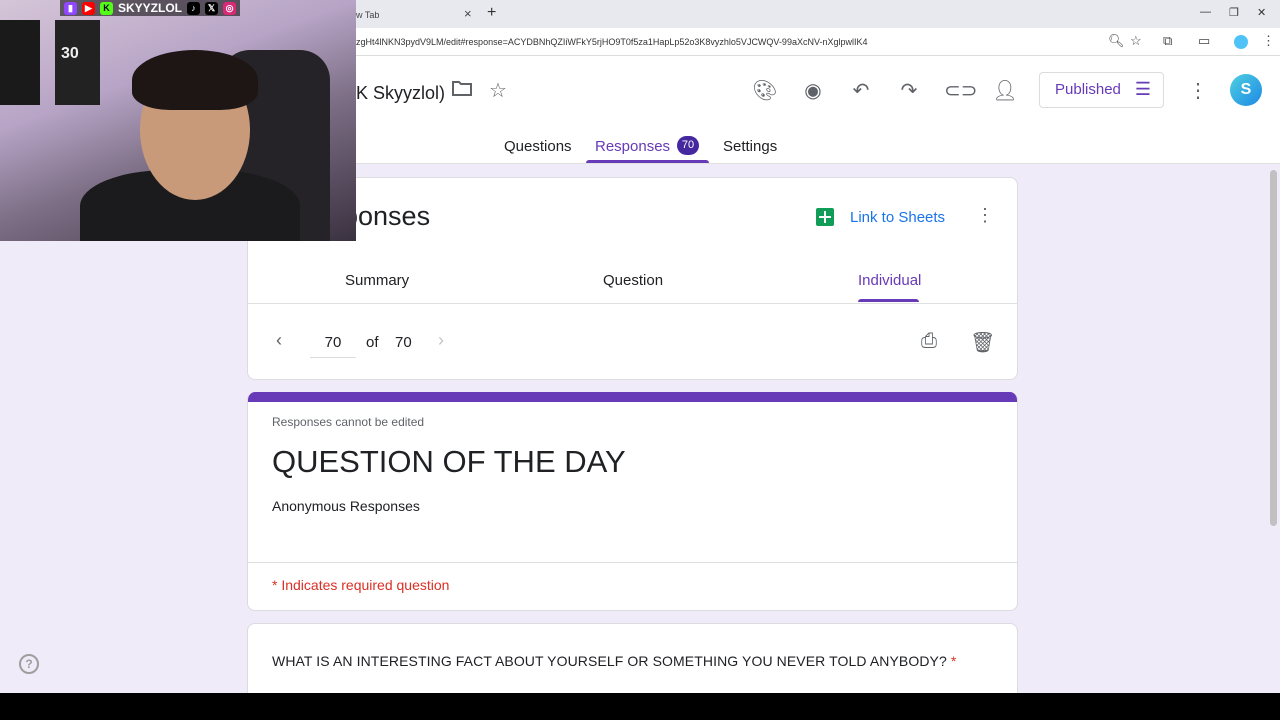 This screenshot has width=1280, height=720. Describe the element at coordinates (403, 342) in the screenshot. I see `total-responses: 70` at that location.